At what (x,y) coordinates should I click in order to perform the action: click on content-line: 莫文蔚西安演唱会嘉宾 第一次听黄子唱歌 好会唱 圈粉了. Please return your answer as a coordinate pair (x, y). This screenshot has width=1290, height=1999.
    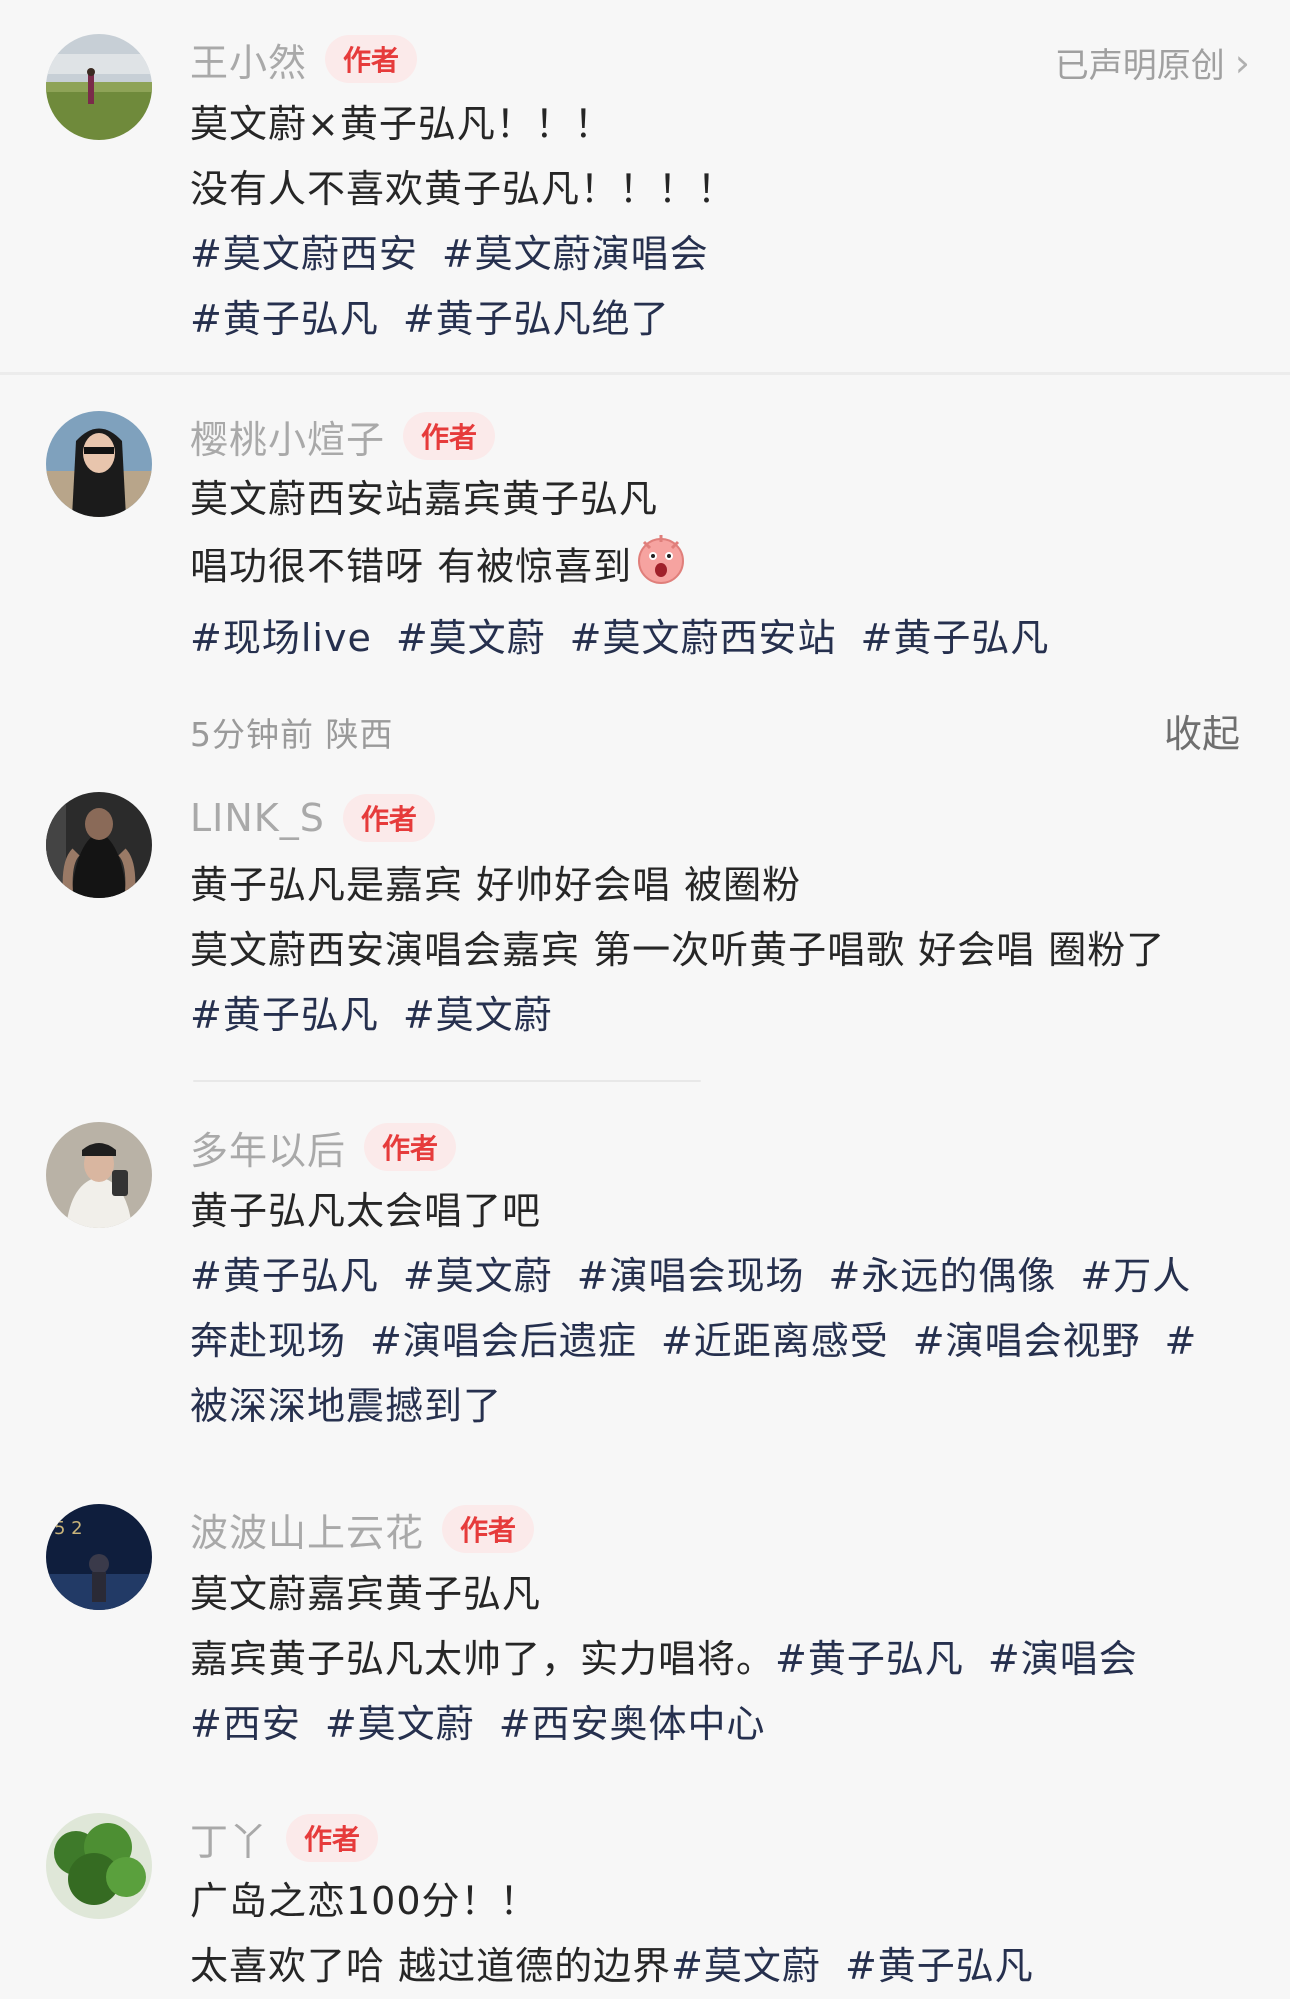
    Looking at the image, I should click on (678, 950).